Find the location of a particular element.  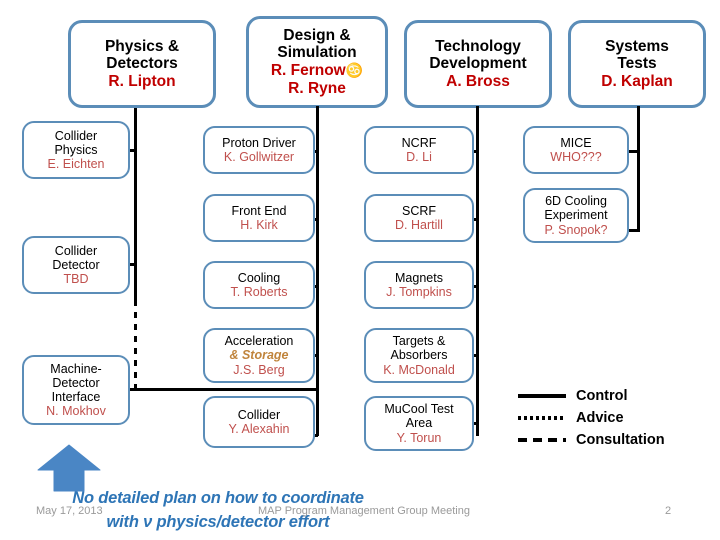

box-title-line3: Interface is located at coordinates (76, 397).